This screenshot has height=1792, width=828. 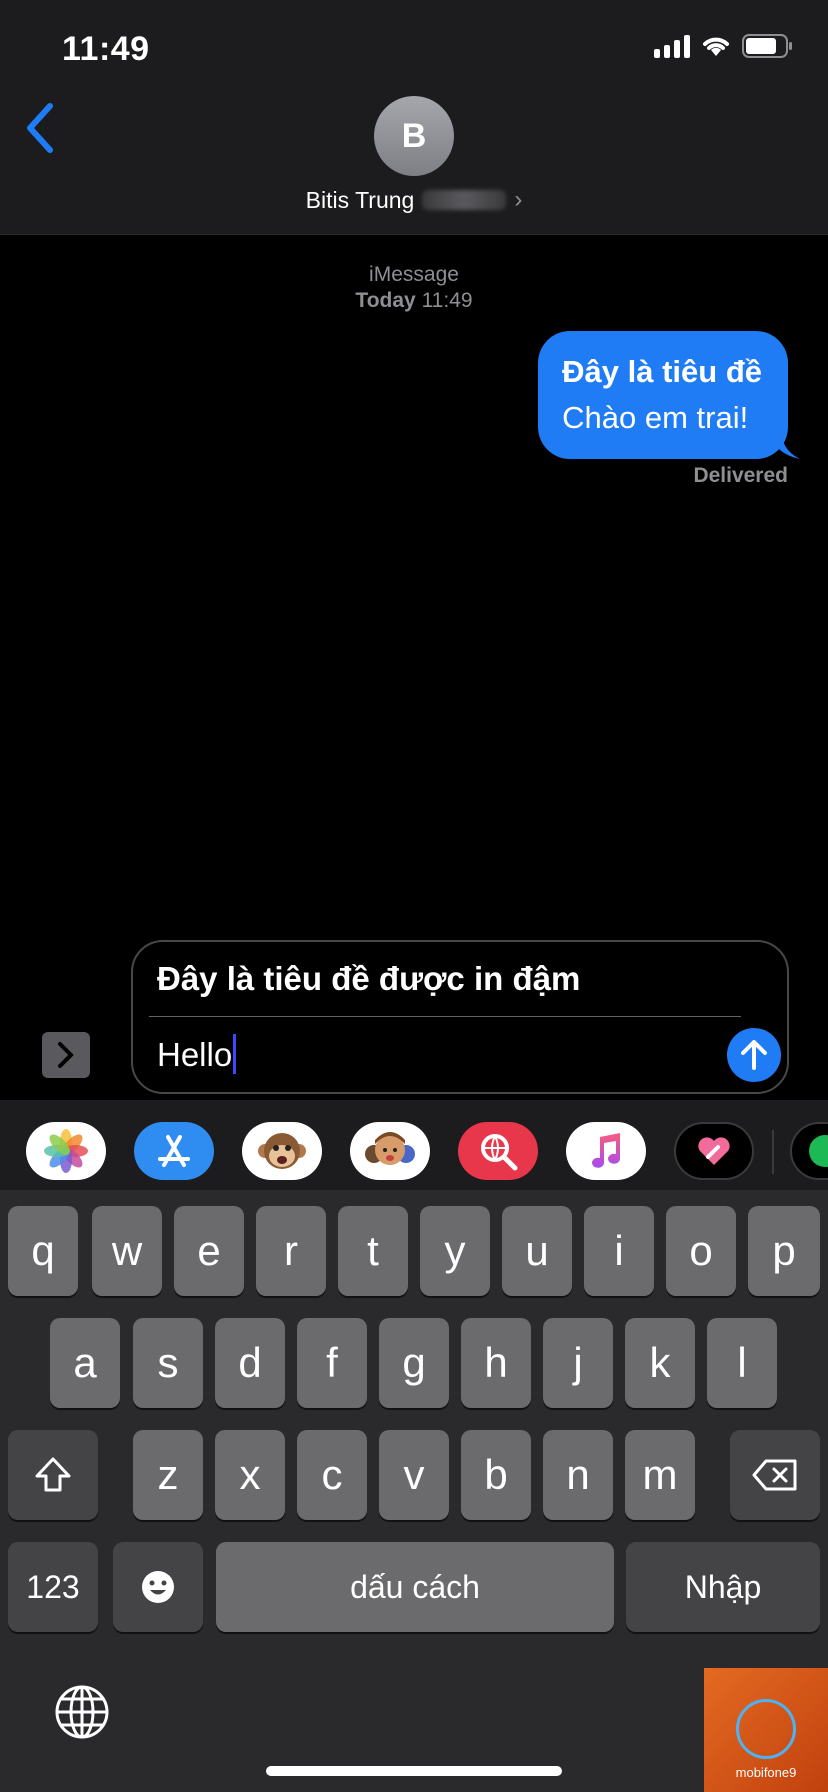 I want to click on key-g: g, so click(x=414, y=1363).